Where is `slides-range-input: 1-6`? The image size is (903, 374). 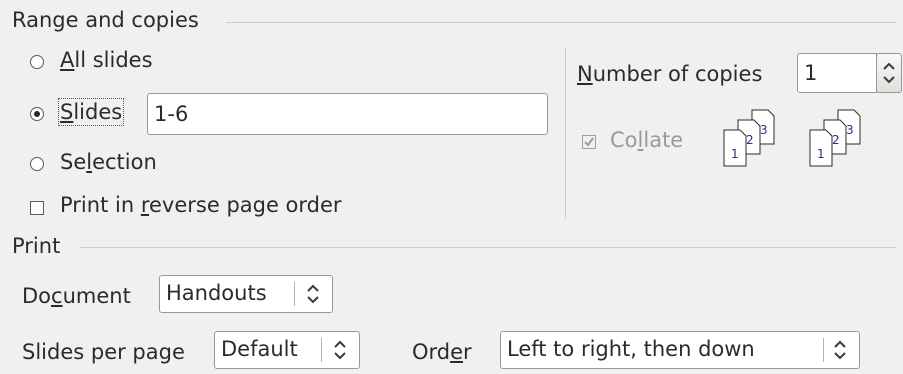 slides-range-input: 1-6 is located at coordinates (347, 114).